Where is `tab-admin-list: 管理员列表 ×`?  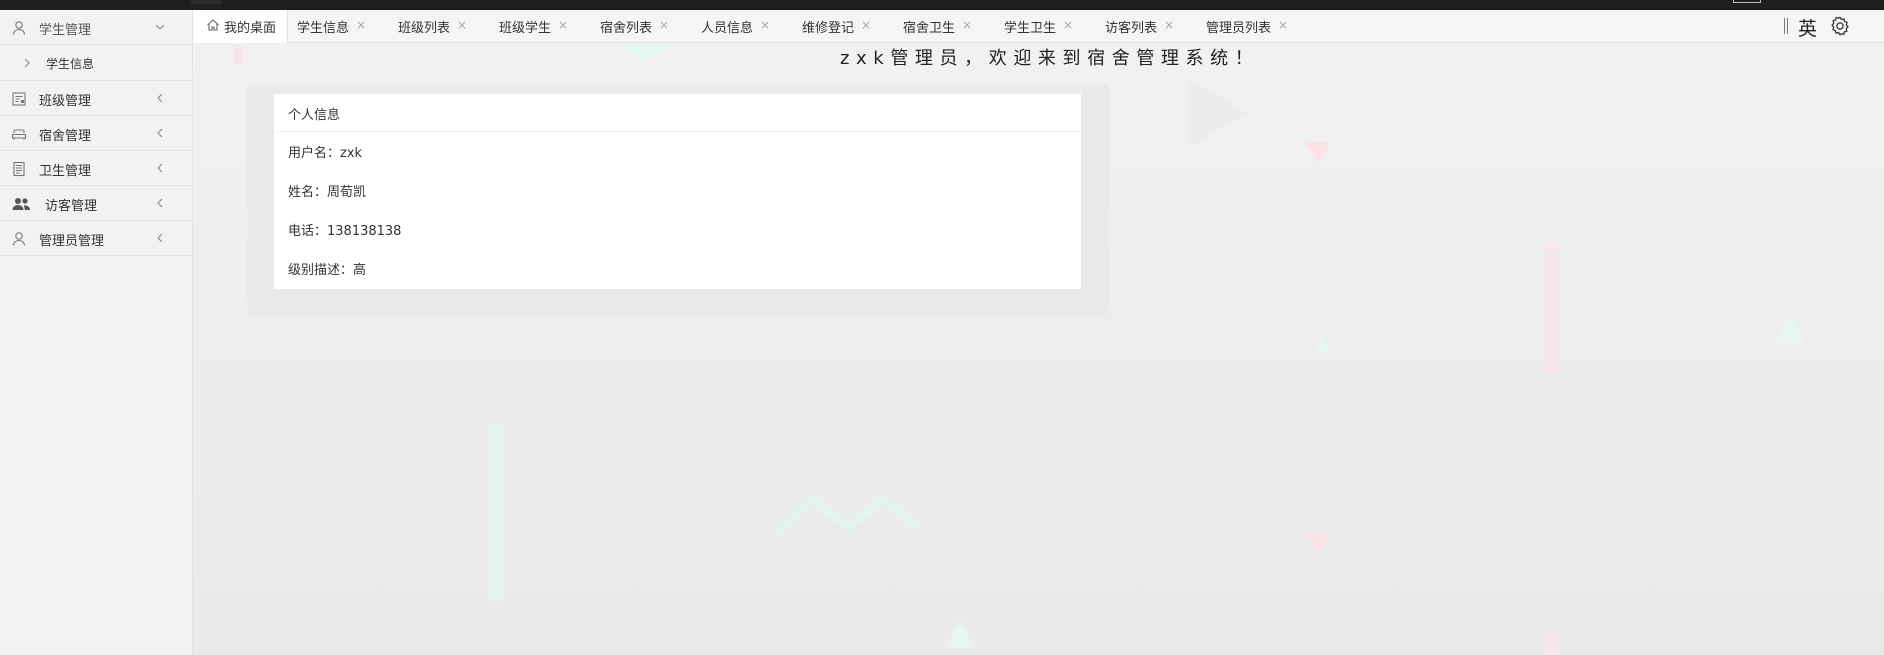 tab-admin-list: 管理员列表 × is located at coordinates (1252, 26).